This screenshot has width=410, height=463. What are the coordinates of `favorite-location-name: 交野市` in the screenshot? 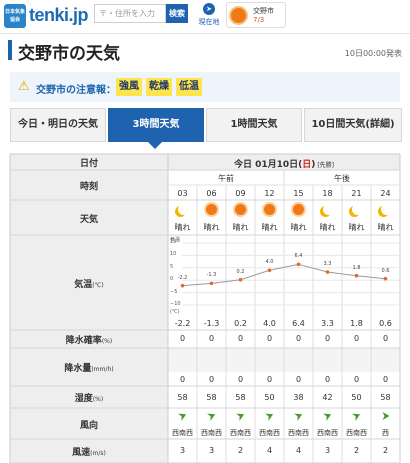 It's located at (263, 11).